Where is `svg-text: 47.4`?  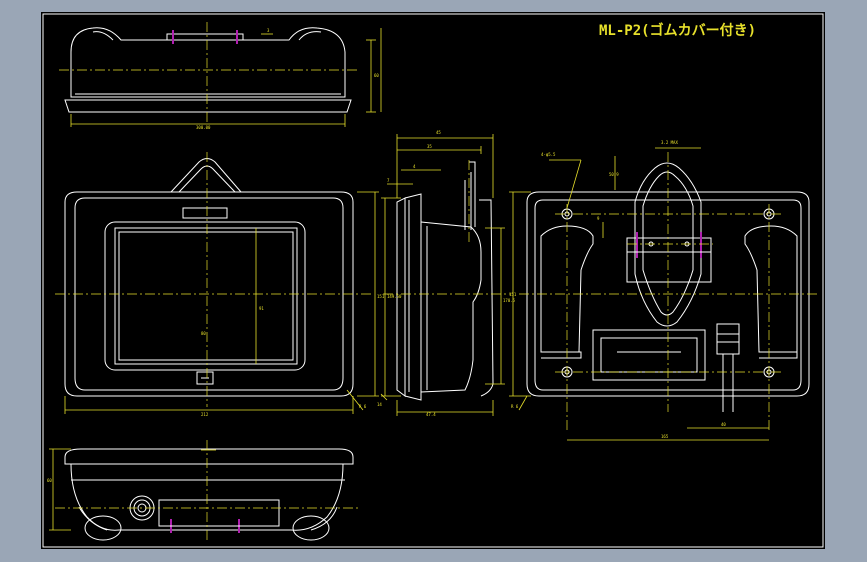
svg-text: 47.4 is located at coordinates (431, 414).